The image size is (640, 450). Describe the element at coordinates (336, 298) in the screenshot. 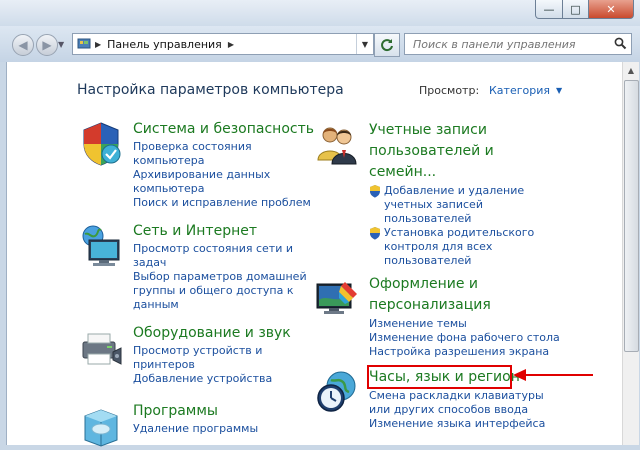

I see `monitor-palette-icon` at that location.